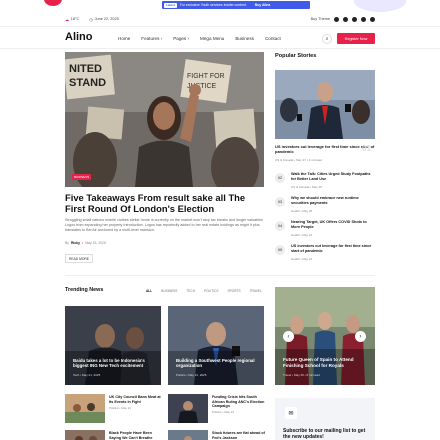  I want to click on nav-contact: Contact, so click(273, 38).